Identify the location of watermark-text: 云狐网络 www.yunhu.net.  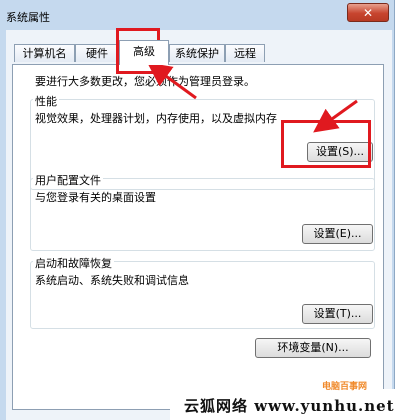
(289, 406).